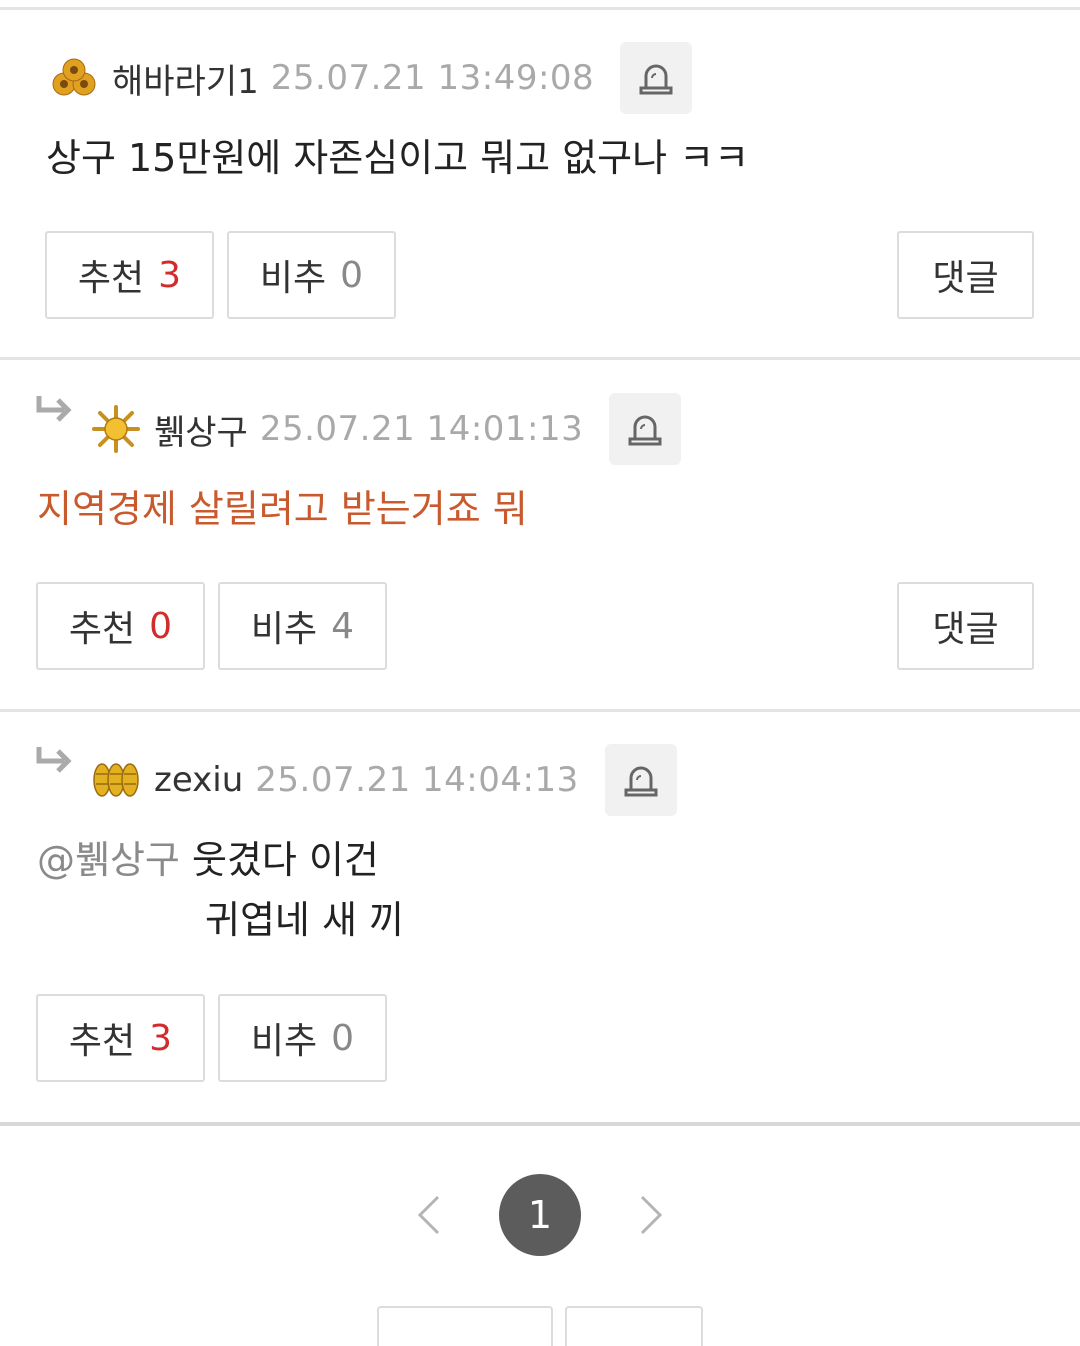 This screenshot has height=1346, width=1080. What do you see at coordinates (417, 780) in the screenshot?
I see `comment-timestamp: 25.07.21 14:04:13` at bounding box center [417, 780].